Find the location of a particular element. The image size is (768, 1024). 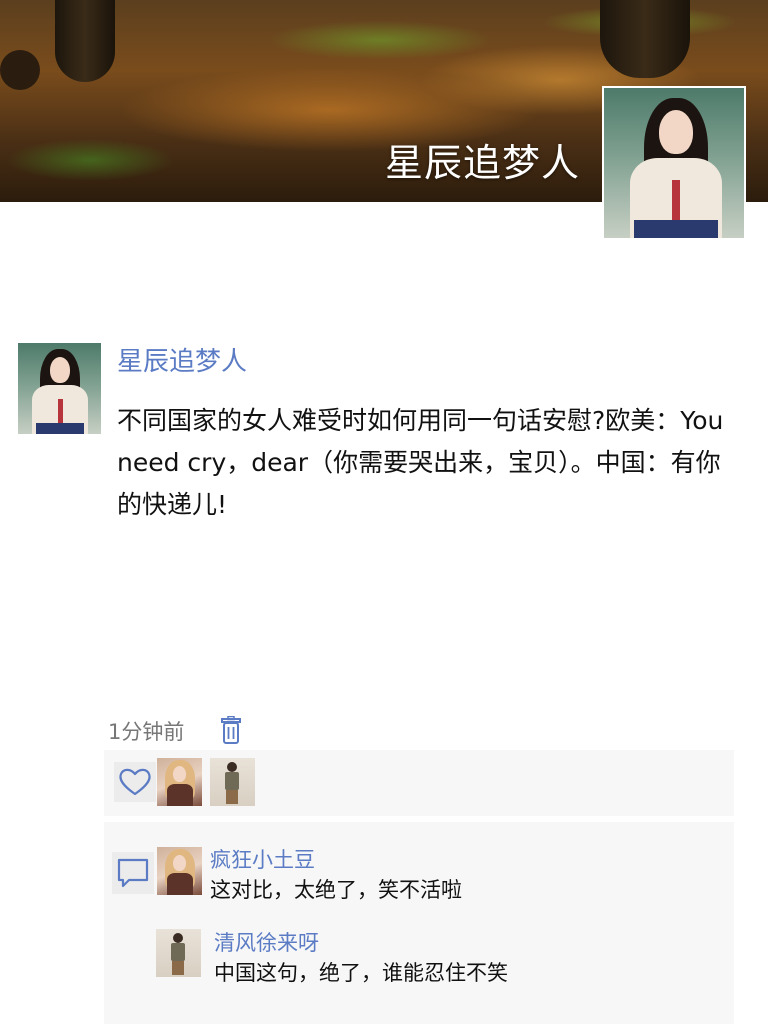

post-author-name: 星辰追梦人 is located at coordinates (182, 359).